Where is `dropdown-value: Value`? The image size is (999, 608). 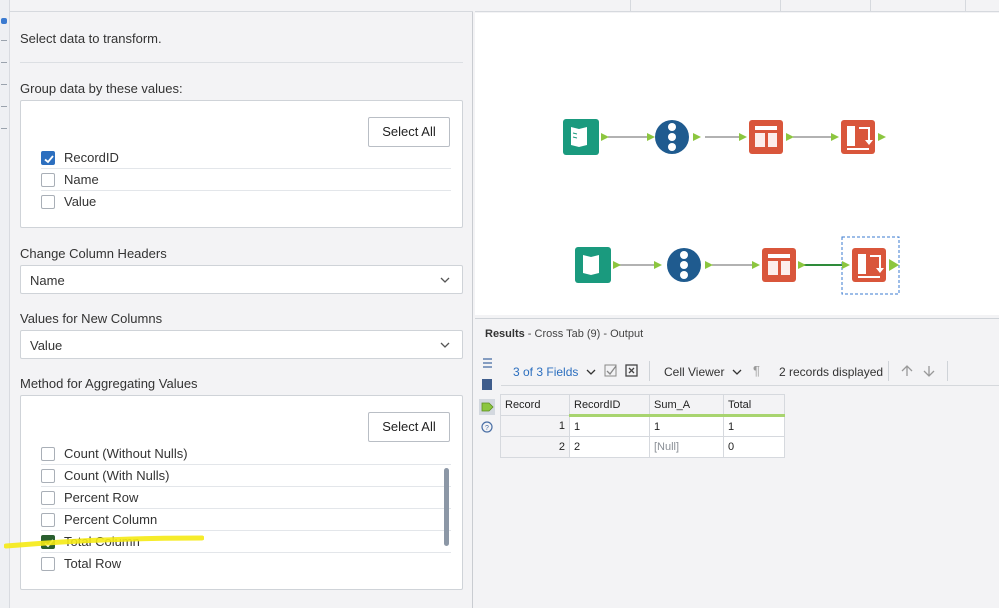
dropdown-value: Value is located at coordinates (46, 345).